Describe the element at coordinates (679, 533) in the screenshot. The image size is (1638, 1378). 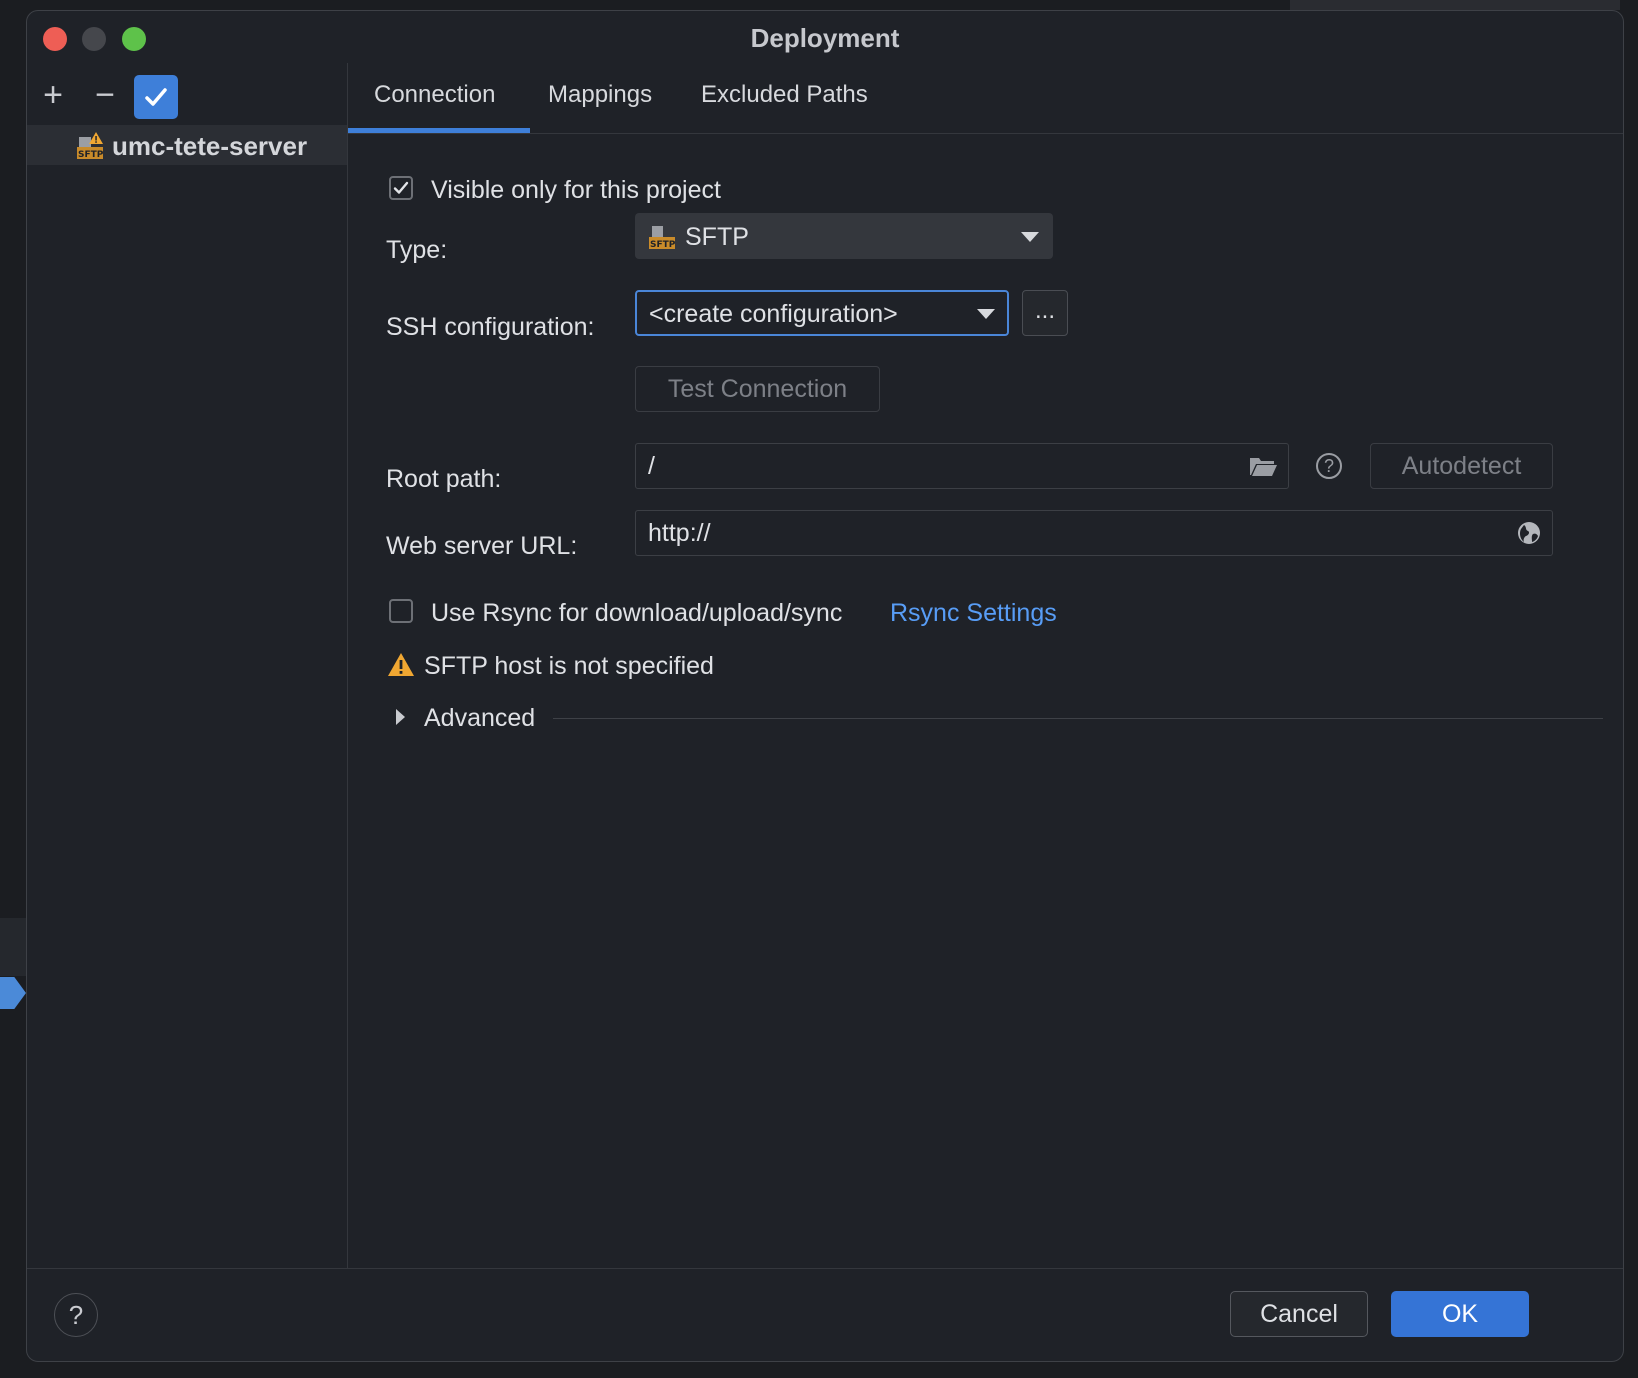
I see `web-server-url-value: http://` at that location.